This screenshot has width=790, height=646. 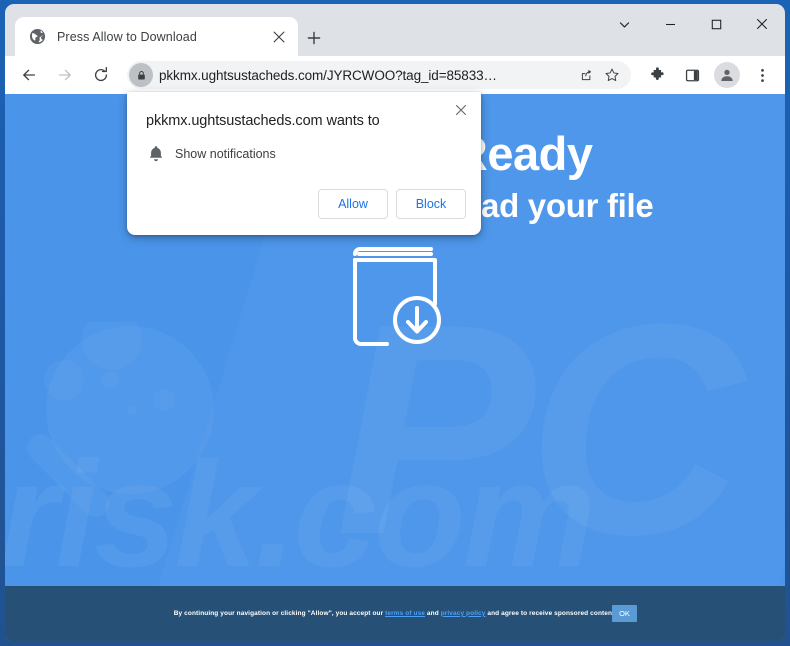 I want to click on tab-search-chevron-icon, so click(x=624, y=24).